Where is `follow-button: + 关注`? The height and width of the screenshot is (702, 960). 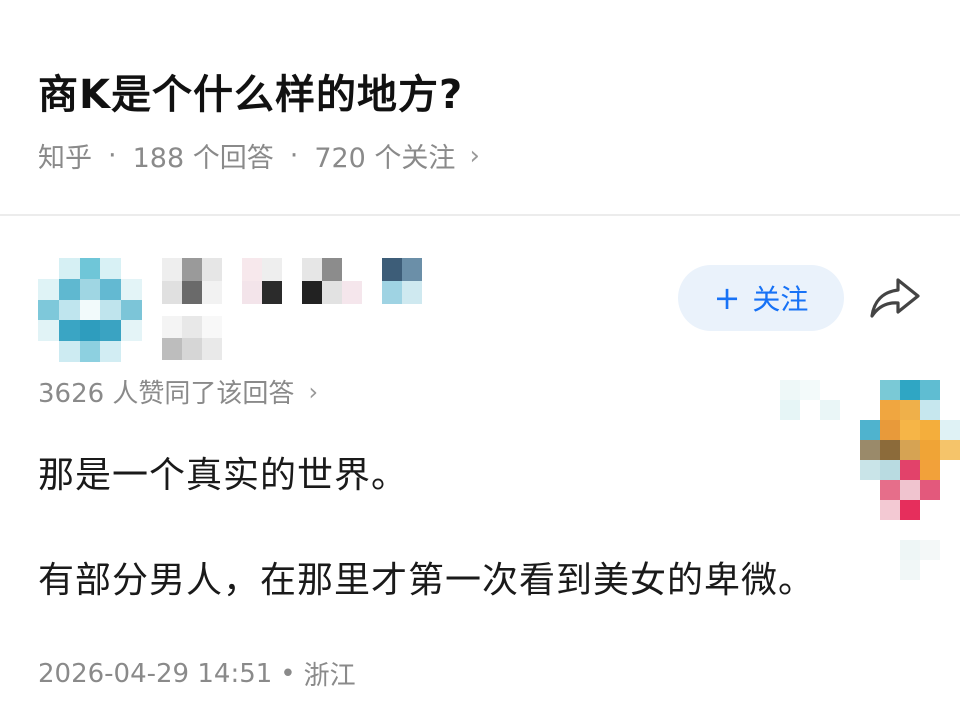 follow-button: + 关注 is located at coordinates (761, 298).